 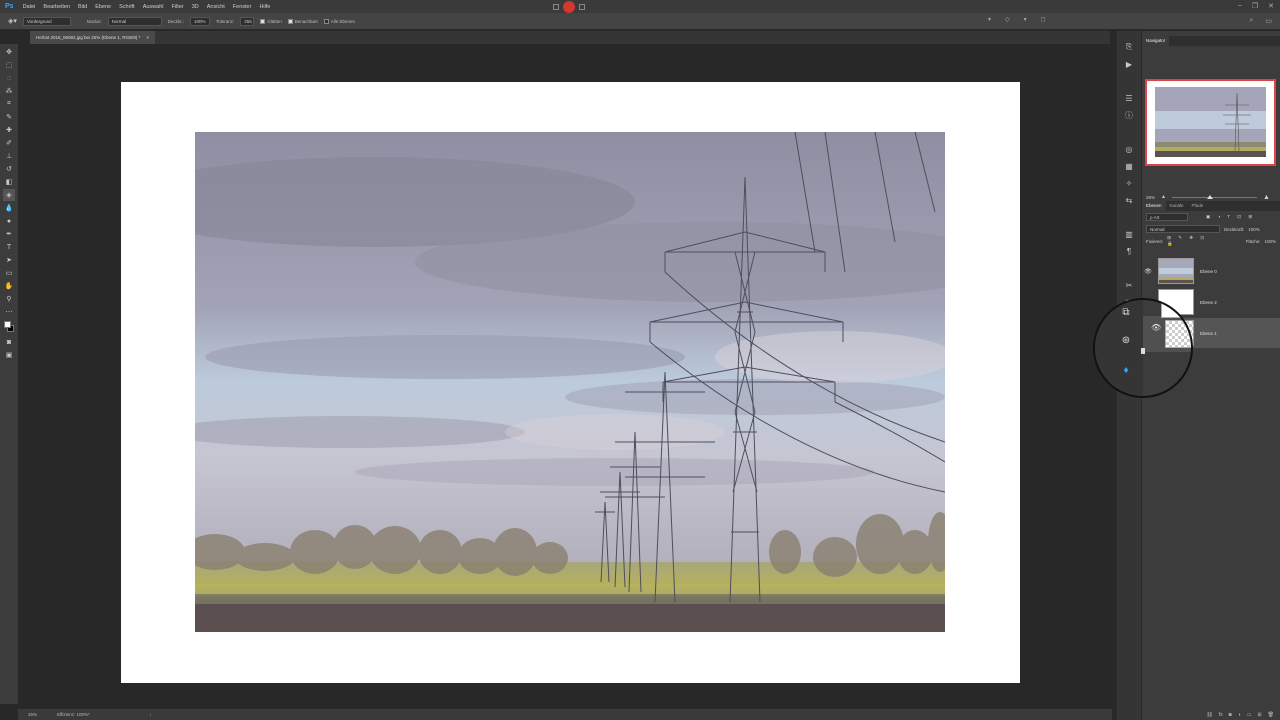 What do you see at coordinates (1240, 6) in the screenshot?
I see `minimize-icon: –` at bounding box center [1240, 6].